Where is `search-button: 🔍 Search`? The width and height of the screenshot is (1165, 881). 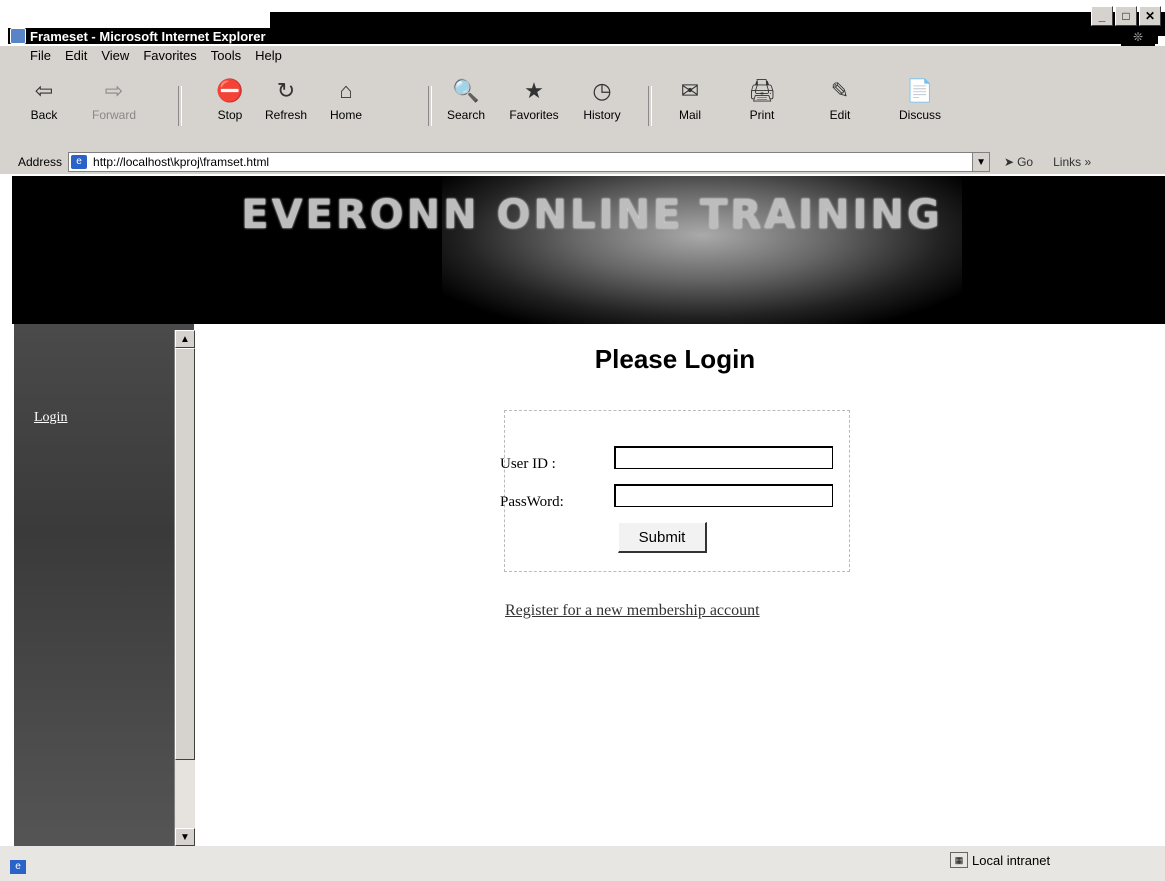
search-button: 🔍 Search is located at coordinates (466, 106).